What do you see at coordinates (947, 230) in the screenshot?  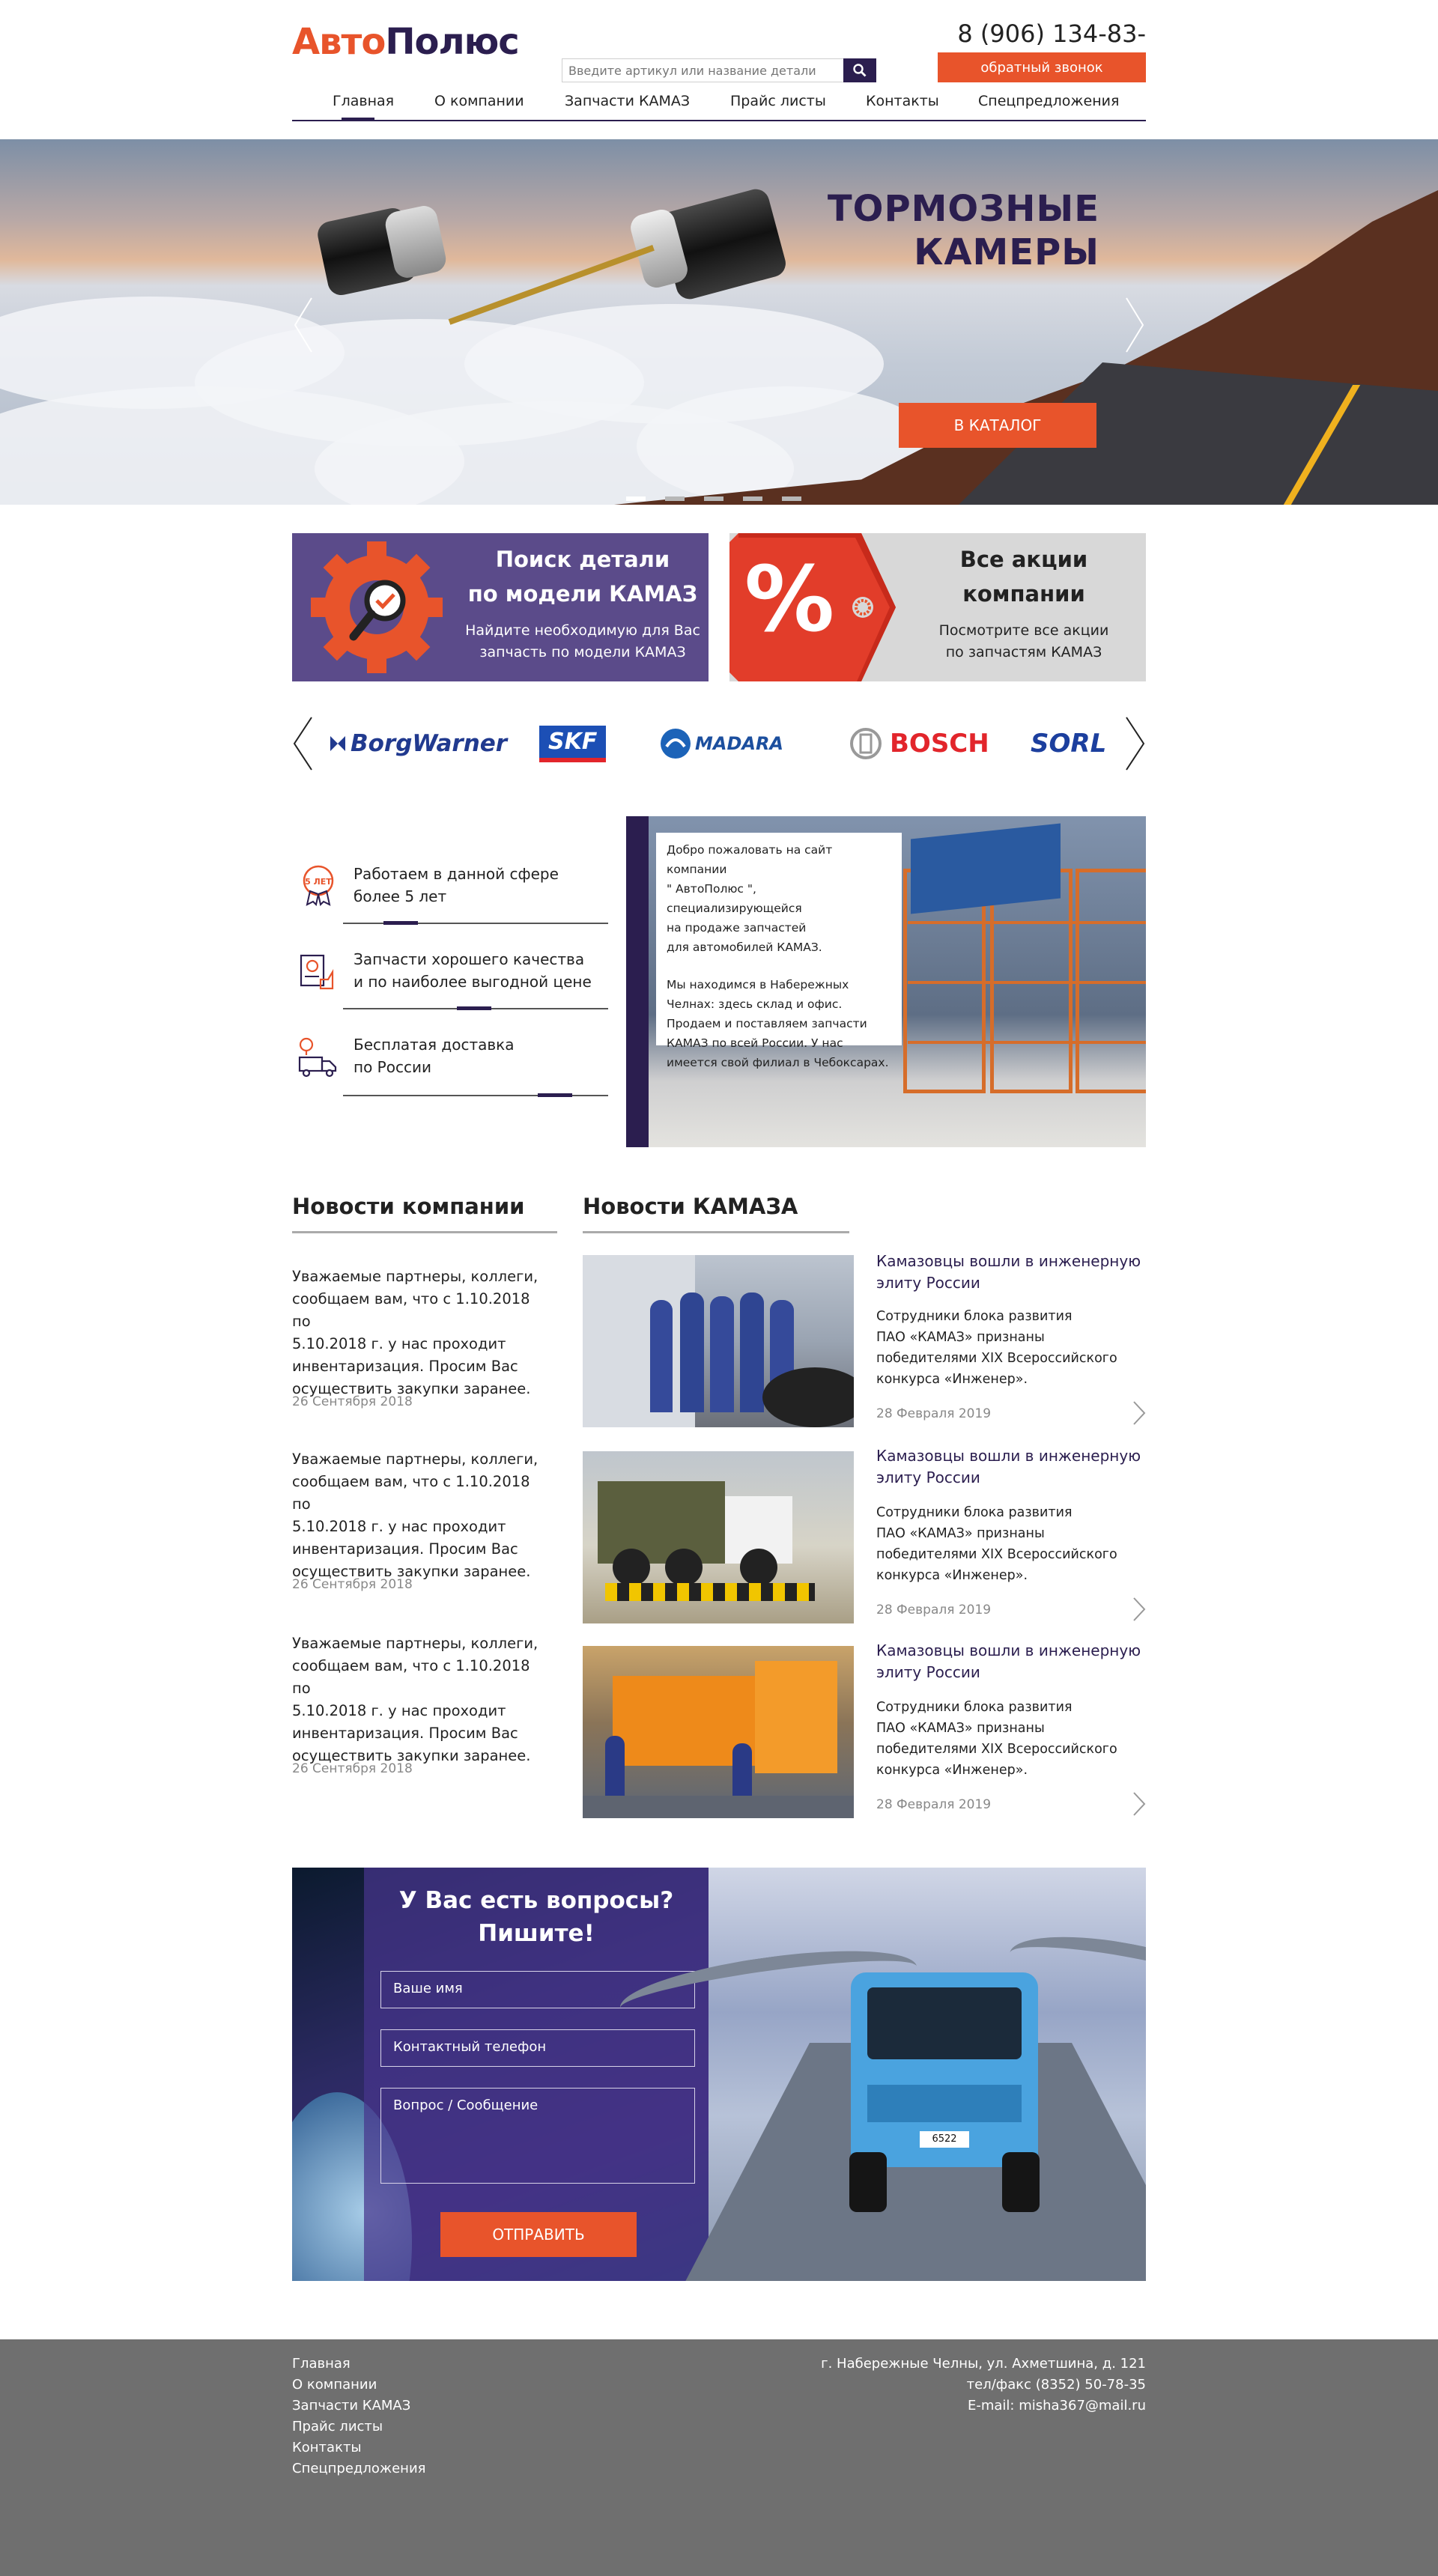 I see `hero-title: ТОРМОЗНЫЕ КАМЕРЫ` at bounding box center [947, 230].